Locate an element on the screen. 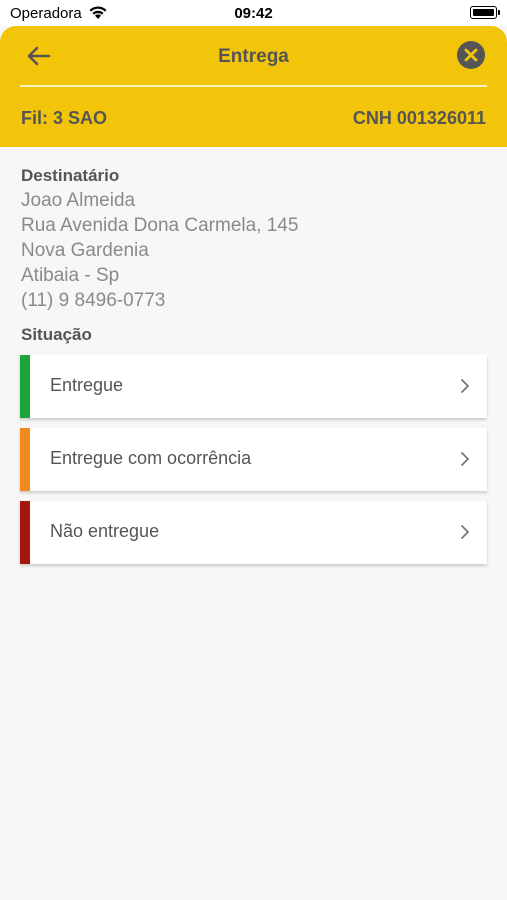 The image size is (507, 900). header-bar: Entrega Fil: 3 SAO CNH 001326011 is located at coordinates (253, 86).